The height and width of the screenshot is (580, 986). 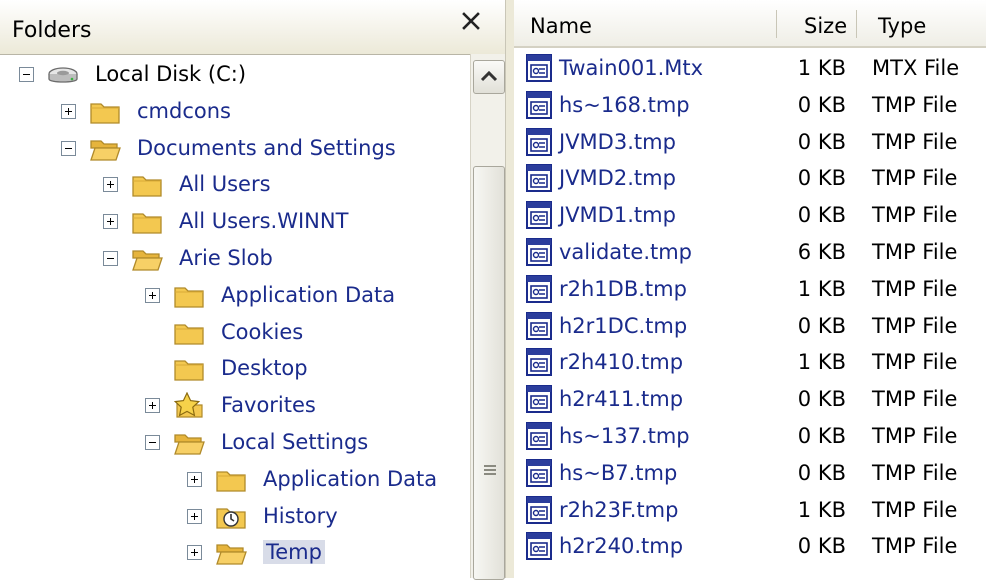 I want to click on tree-node-label: Temp, so click(x=294, y=552).